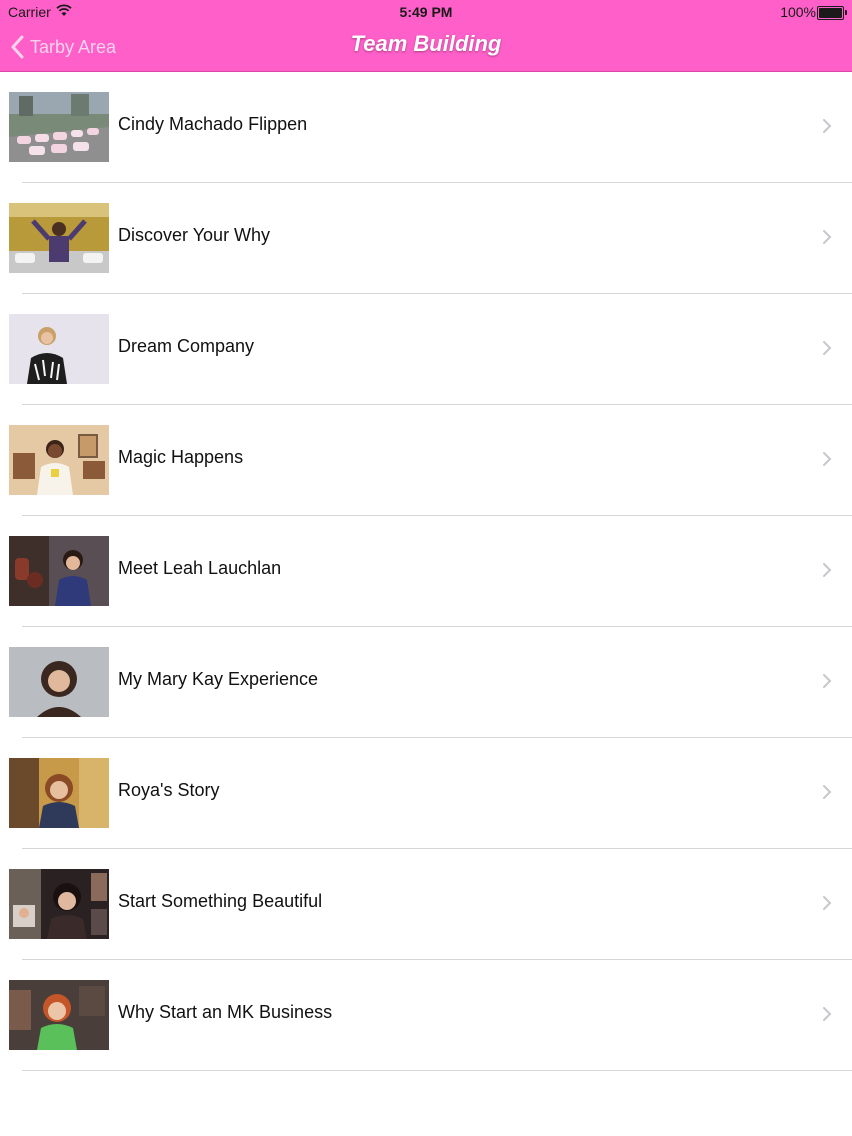  Describe the element at coordinates (186, 346) in the screenshot. I see `list-item-label: Dream Company` at that location.